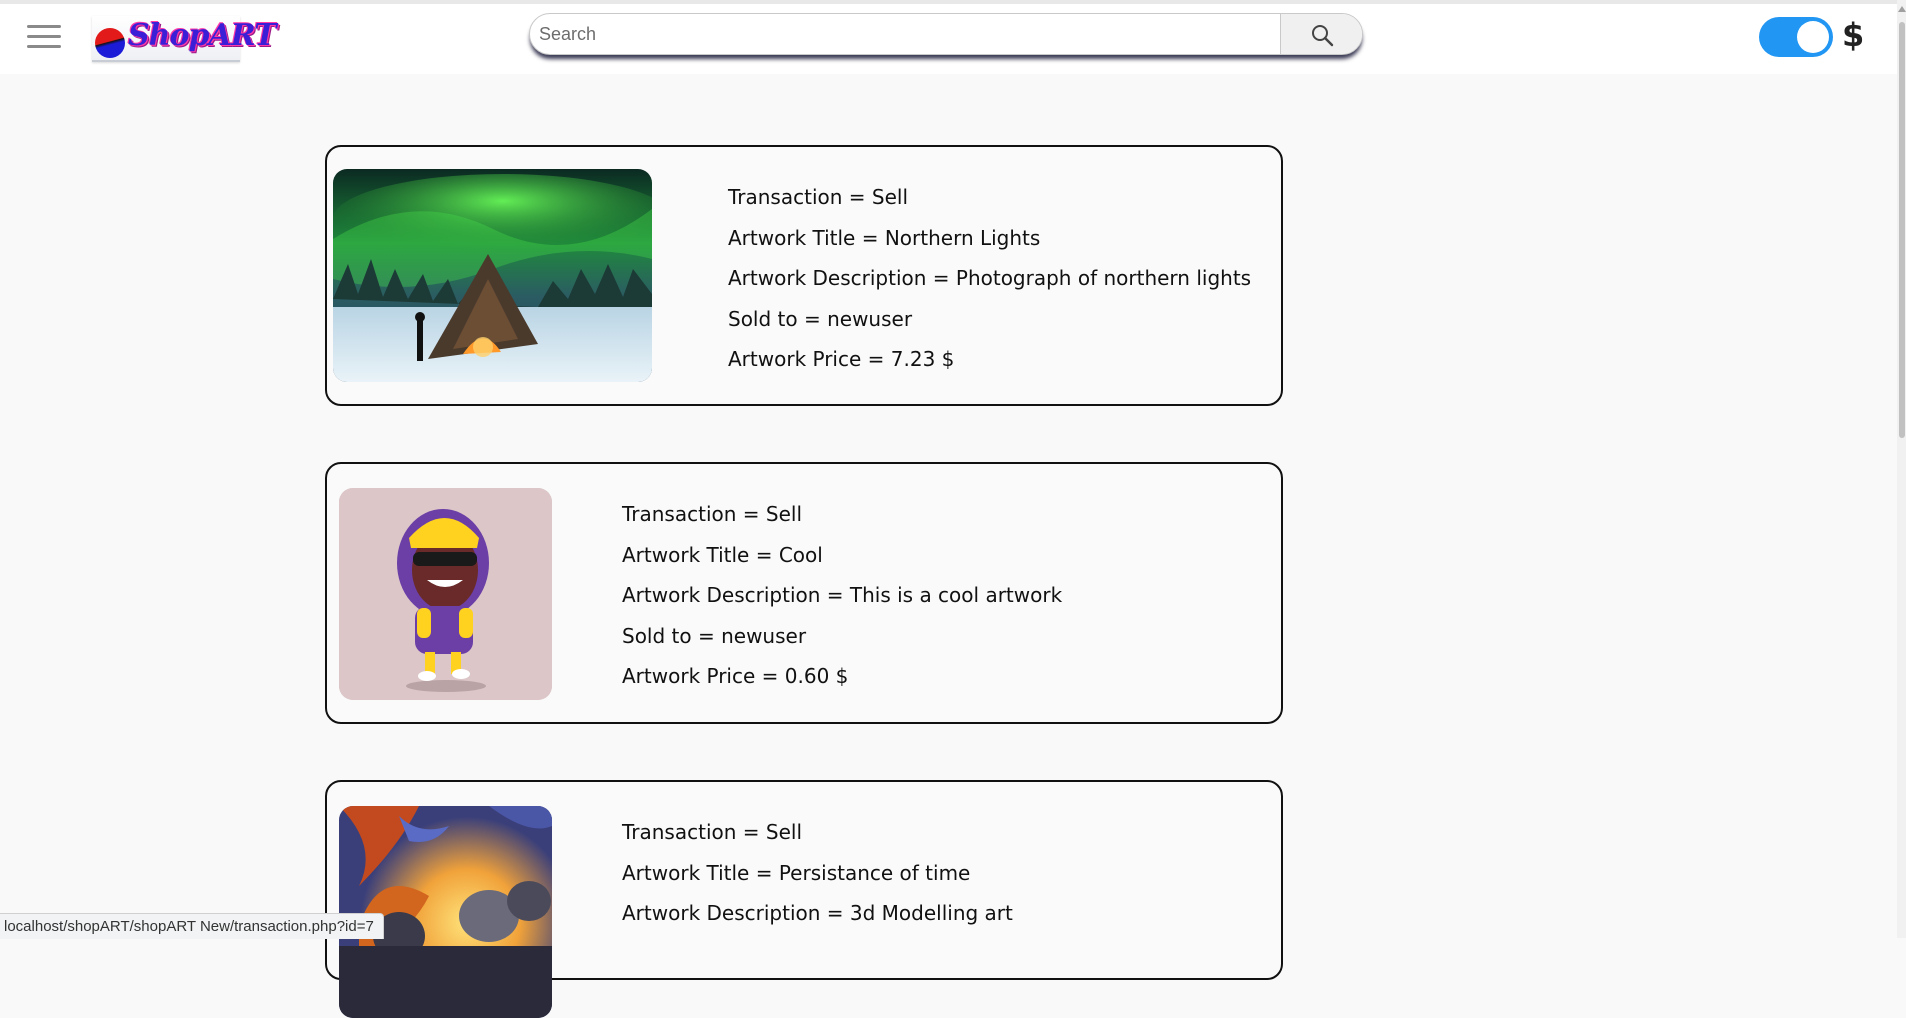  What do you see at coordinates (796, 872) in the screenshot?
I see `artwork-title: Artwork Title = Persistance of time` at bounding box center [796, 872].